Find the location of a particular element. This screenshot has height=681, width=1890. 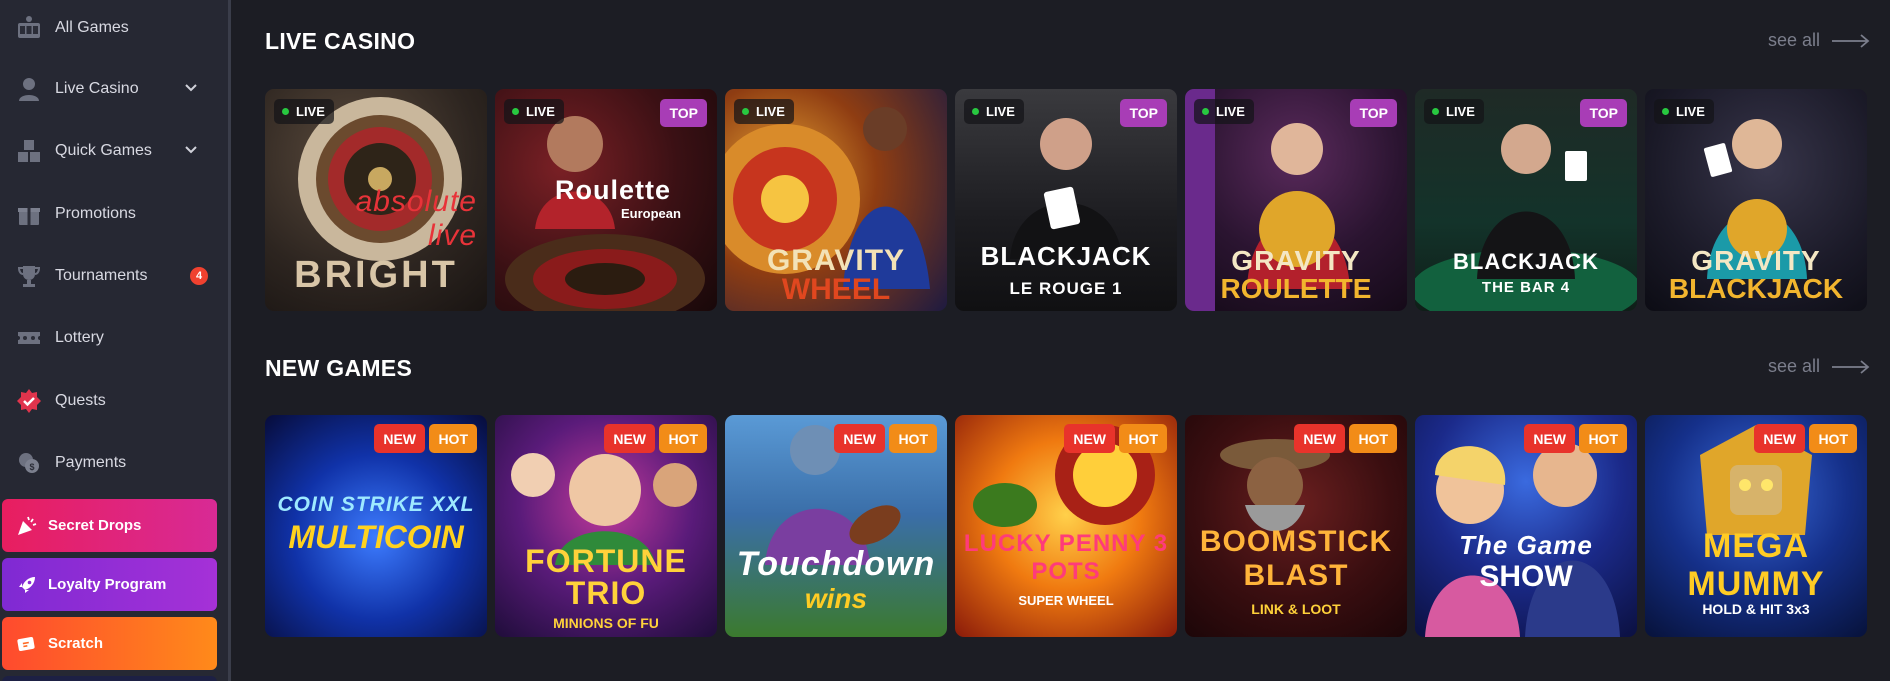

game-card-gravity-wheel: GRAVITY WHEEL LIVE is located at coordinates (836, 200).